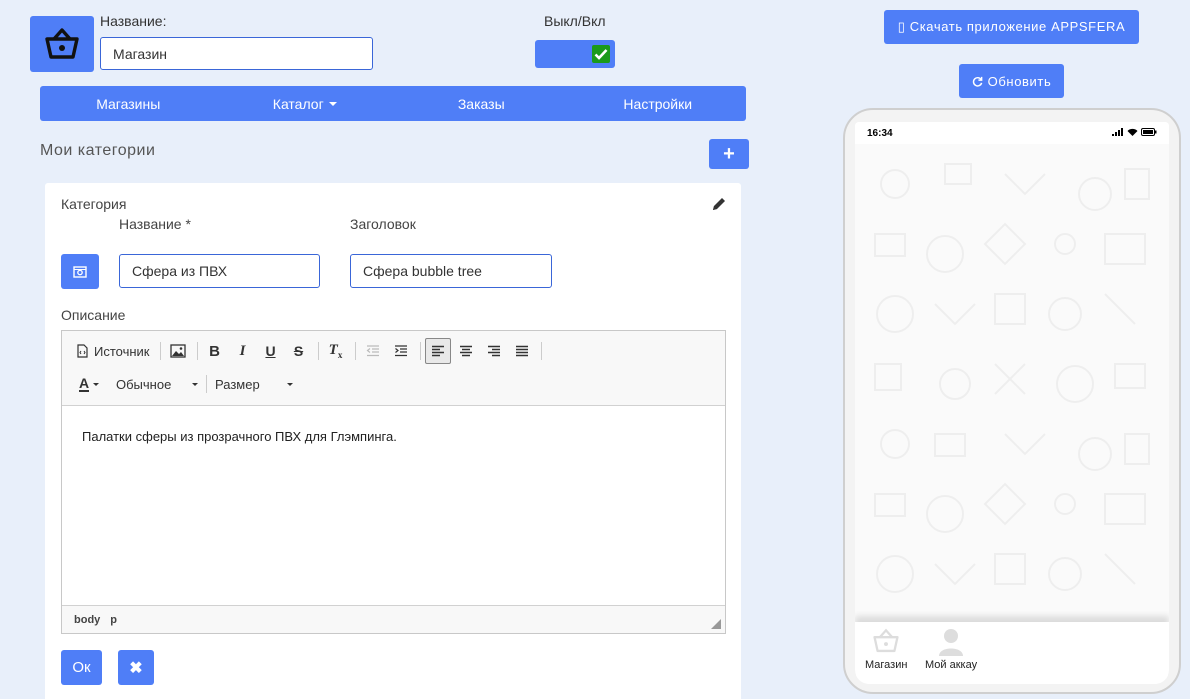 This screenshot has height=699, width=1190. I want to click on picture-icon, so click(177, 351).